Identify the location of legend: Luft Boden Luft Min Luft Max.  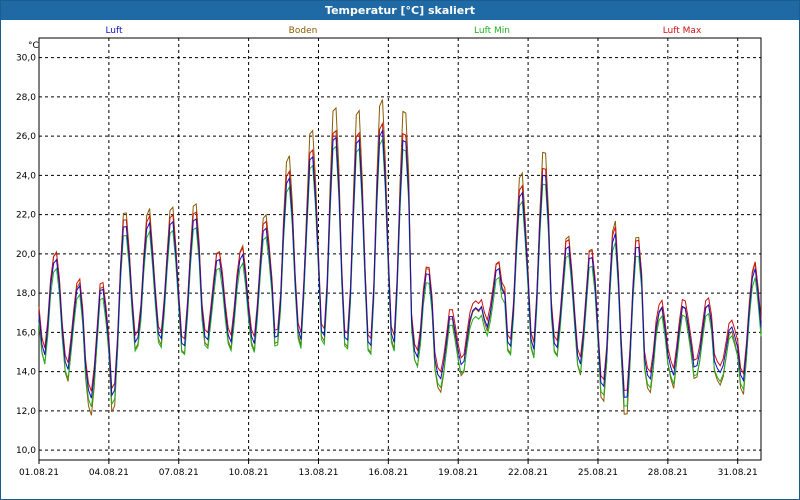
(403, 31).